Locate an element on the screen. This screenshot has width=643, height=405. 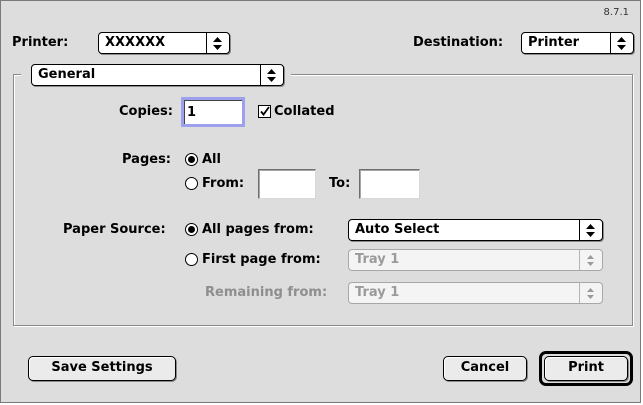
first-page-from-value: Tray 1 is located at coordinates (377, 259).